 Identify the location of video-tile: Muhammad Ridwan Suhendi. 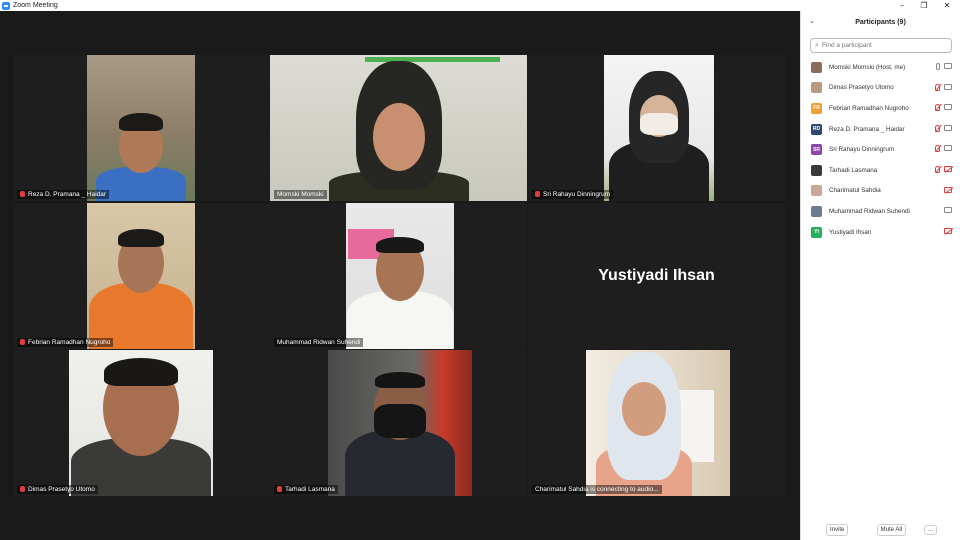
(398, 276).